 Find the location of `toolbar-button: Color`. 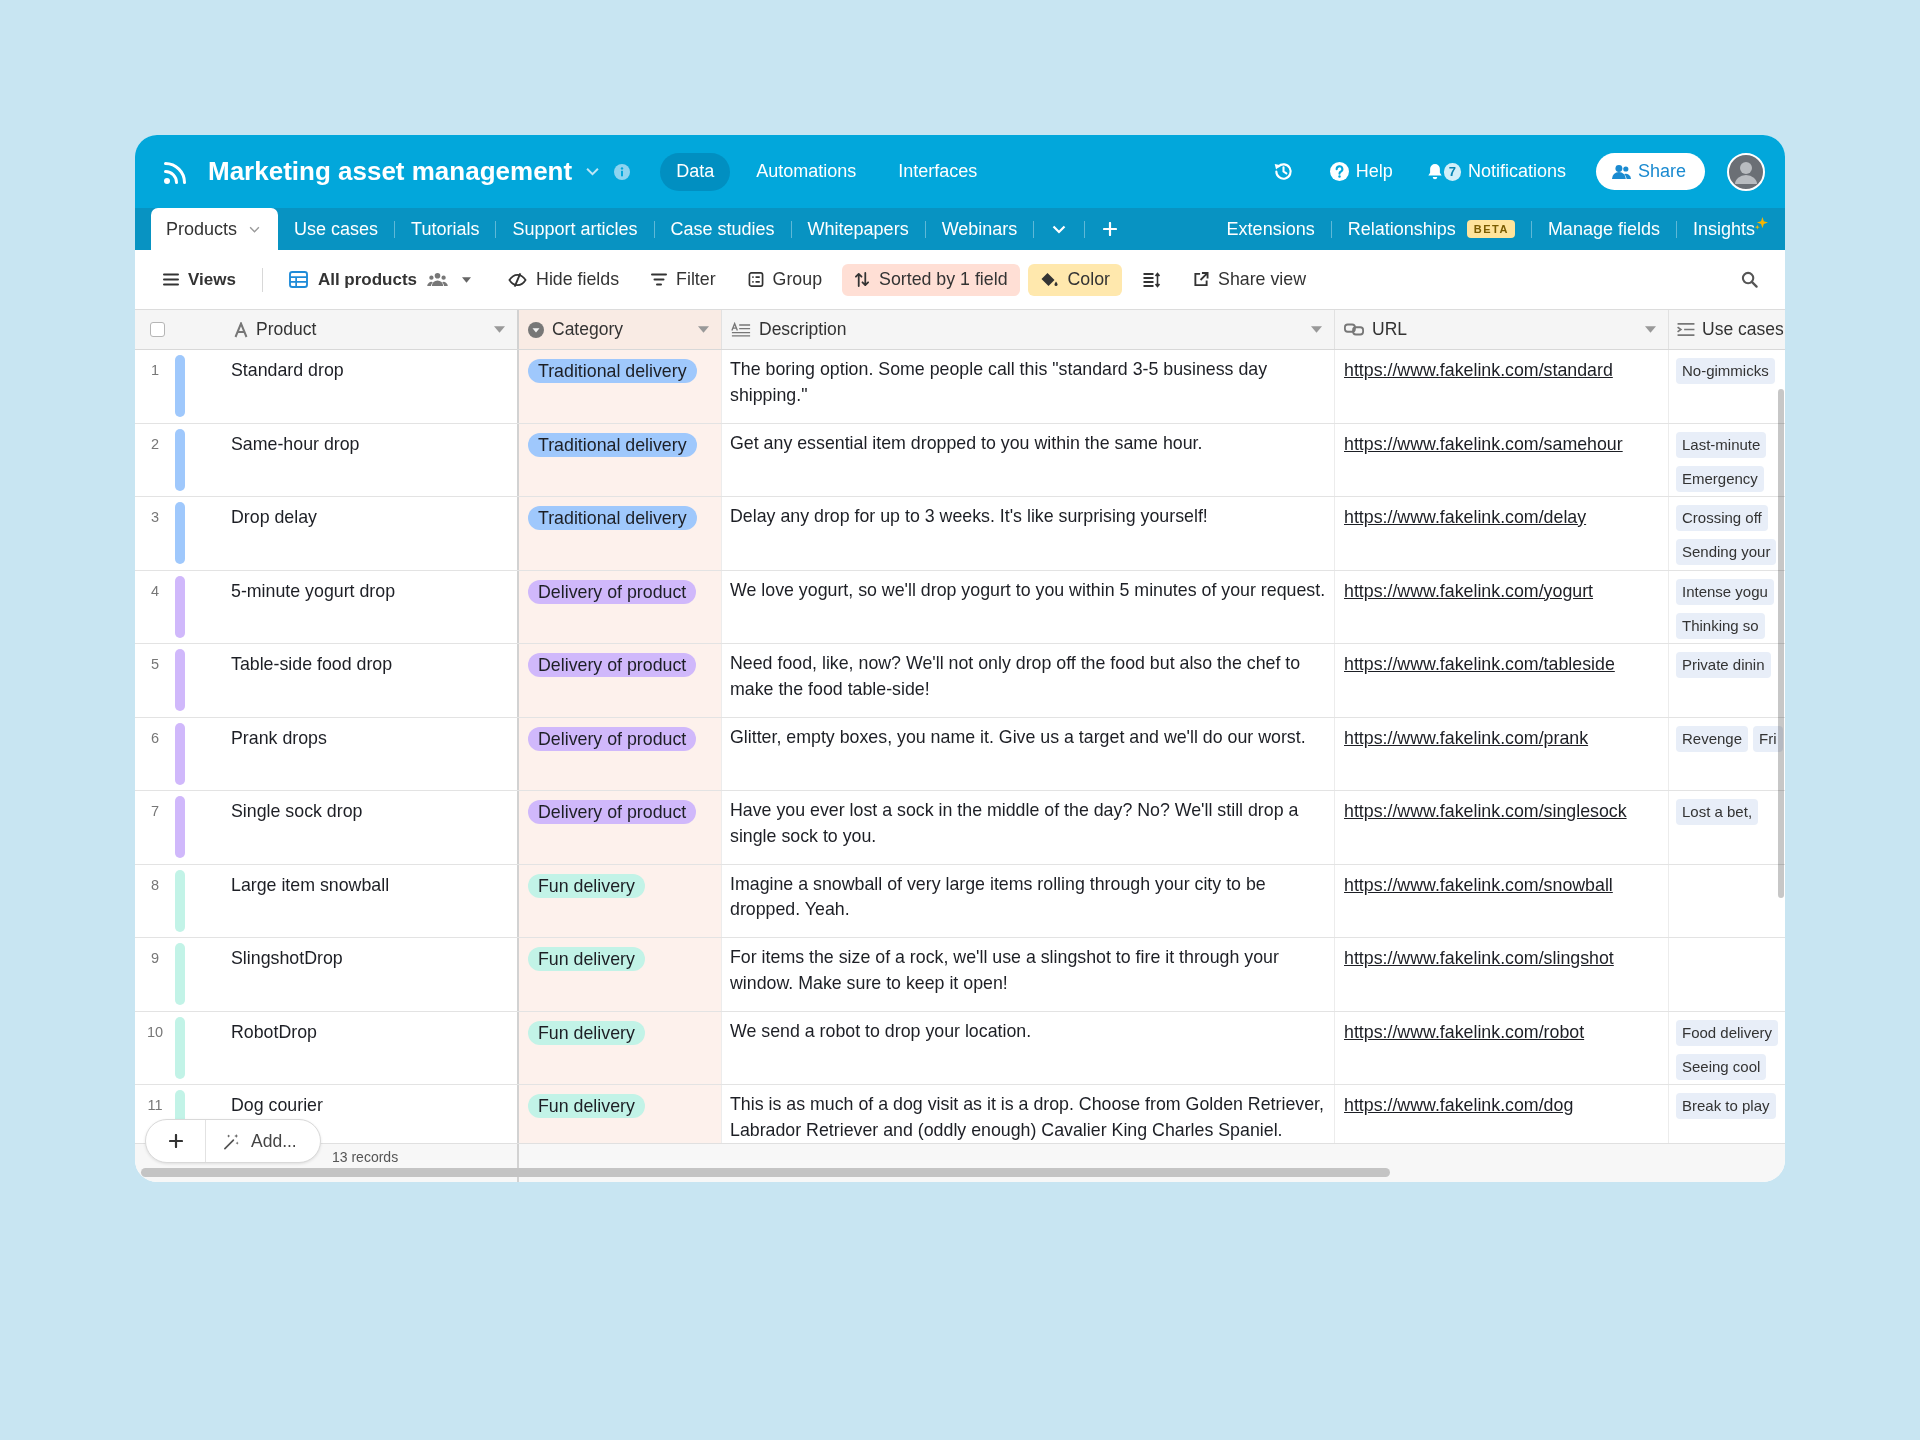

toolbar-button: Color is located at coordinates (1075, 279).